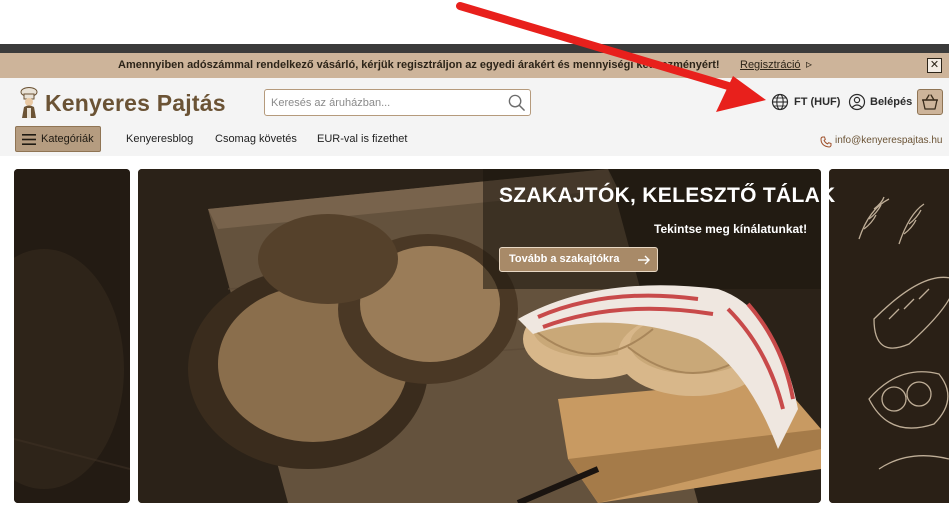 Image resolution: width=949 pixels, height=511 pixels. Describe the element at coordinates (817, 102) in the screenshot. I see `currency-label: FT (HUF)` at that location.